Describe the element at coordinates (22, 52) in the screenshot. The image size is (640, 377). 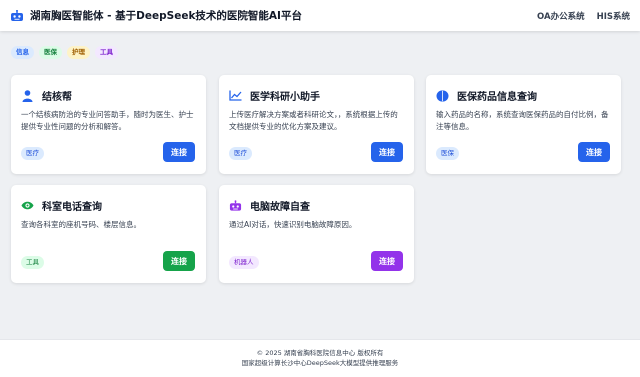
I see `filter-tag-info: 信息` at that location.